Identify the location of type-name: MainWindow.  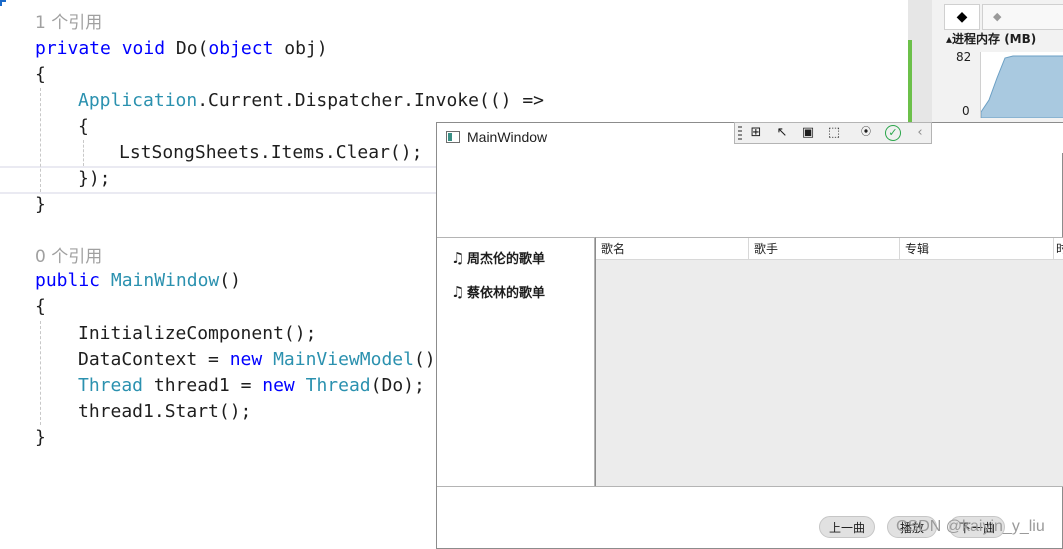
(165, 280).